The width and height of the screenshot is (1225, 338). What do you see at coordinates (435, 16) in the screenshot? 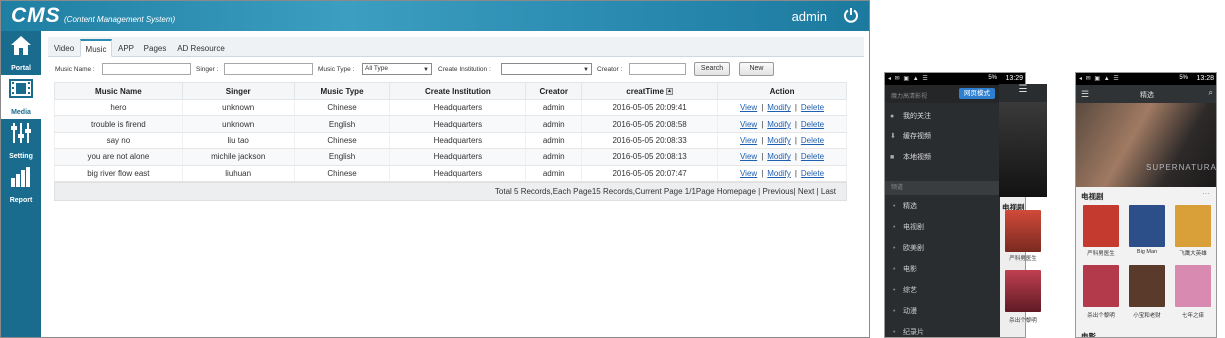
I see `cms-header: CMS (Content Management System) admin` at bounding box center [435, 16].